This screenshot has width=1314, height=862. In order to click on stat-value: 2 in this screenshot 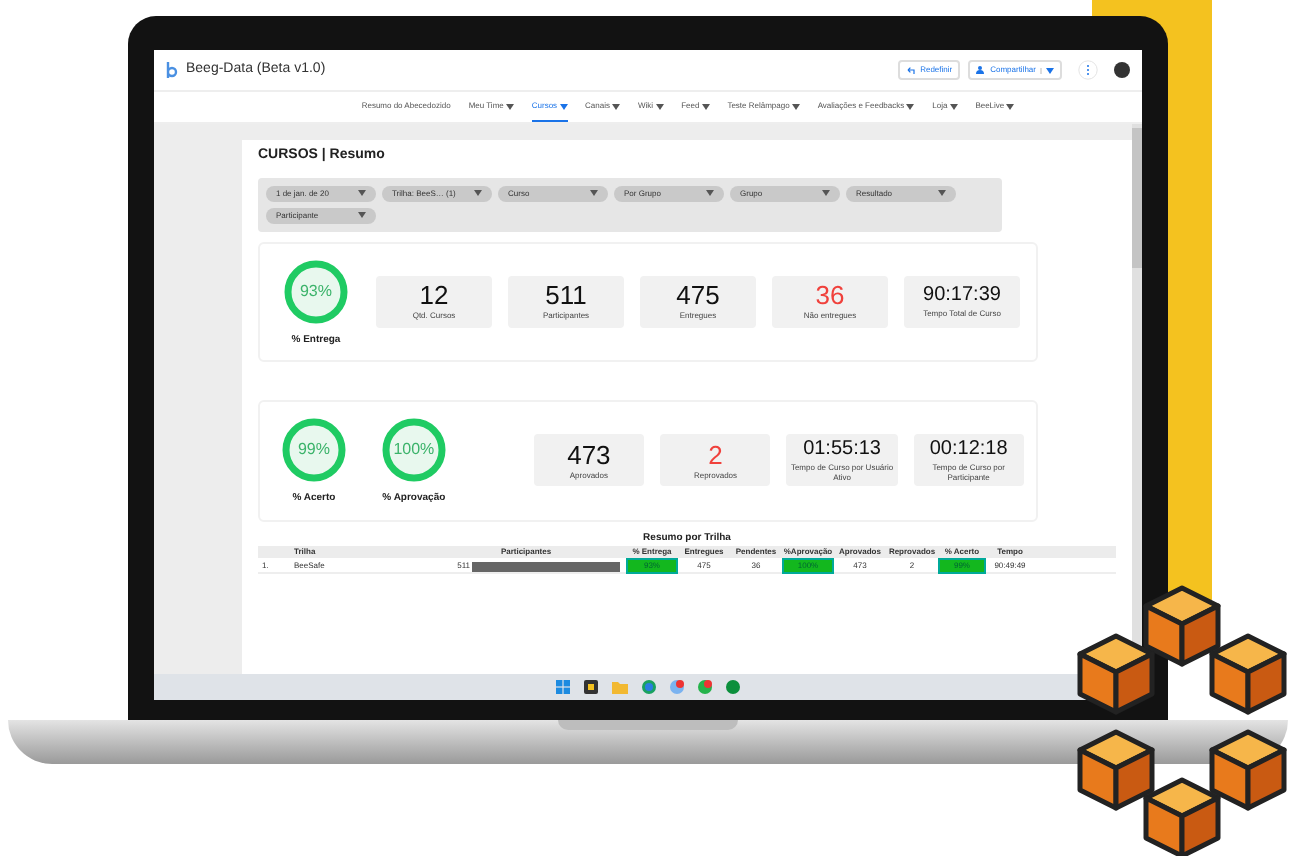, I will do `click(715, 454)`.